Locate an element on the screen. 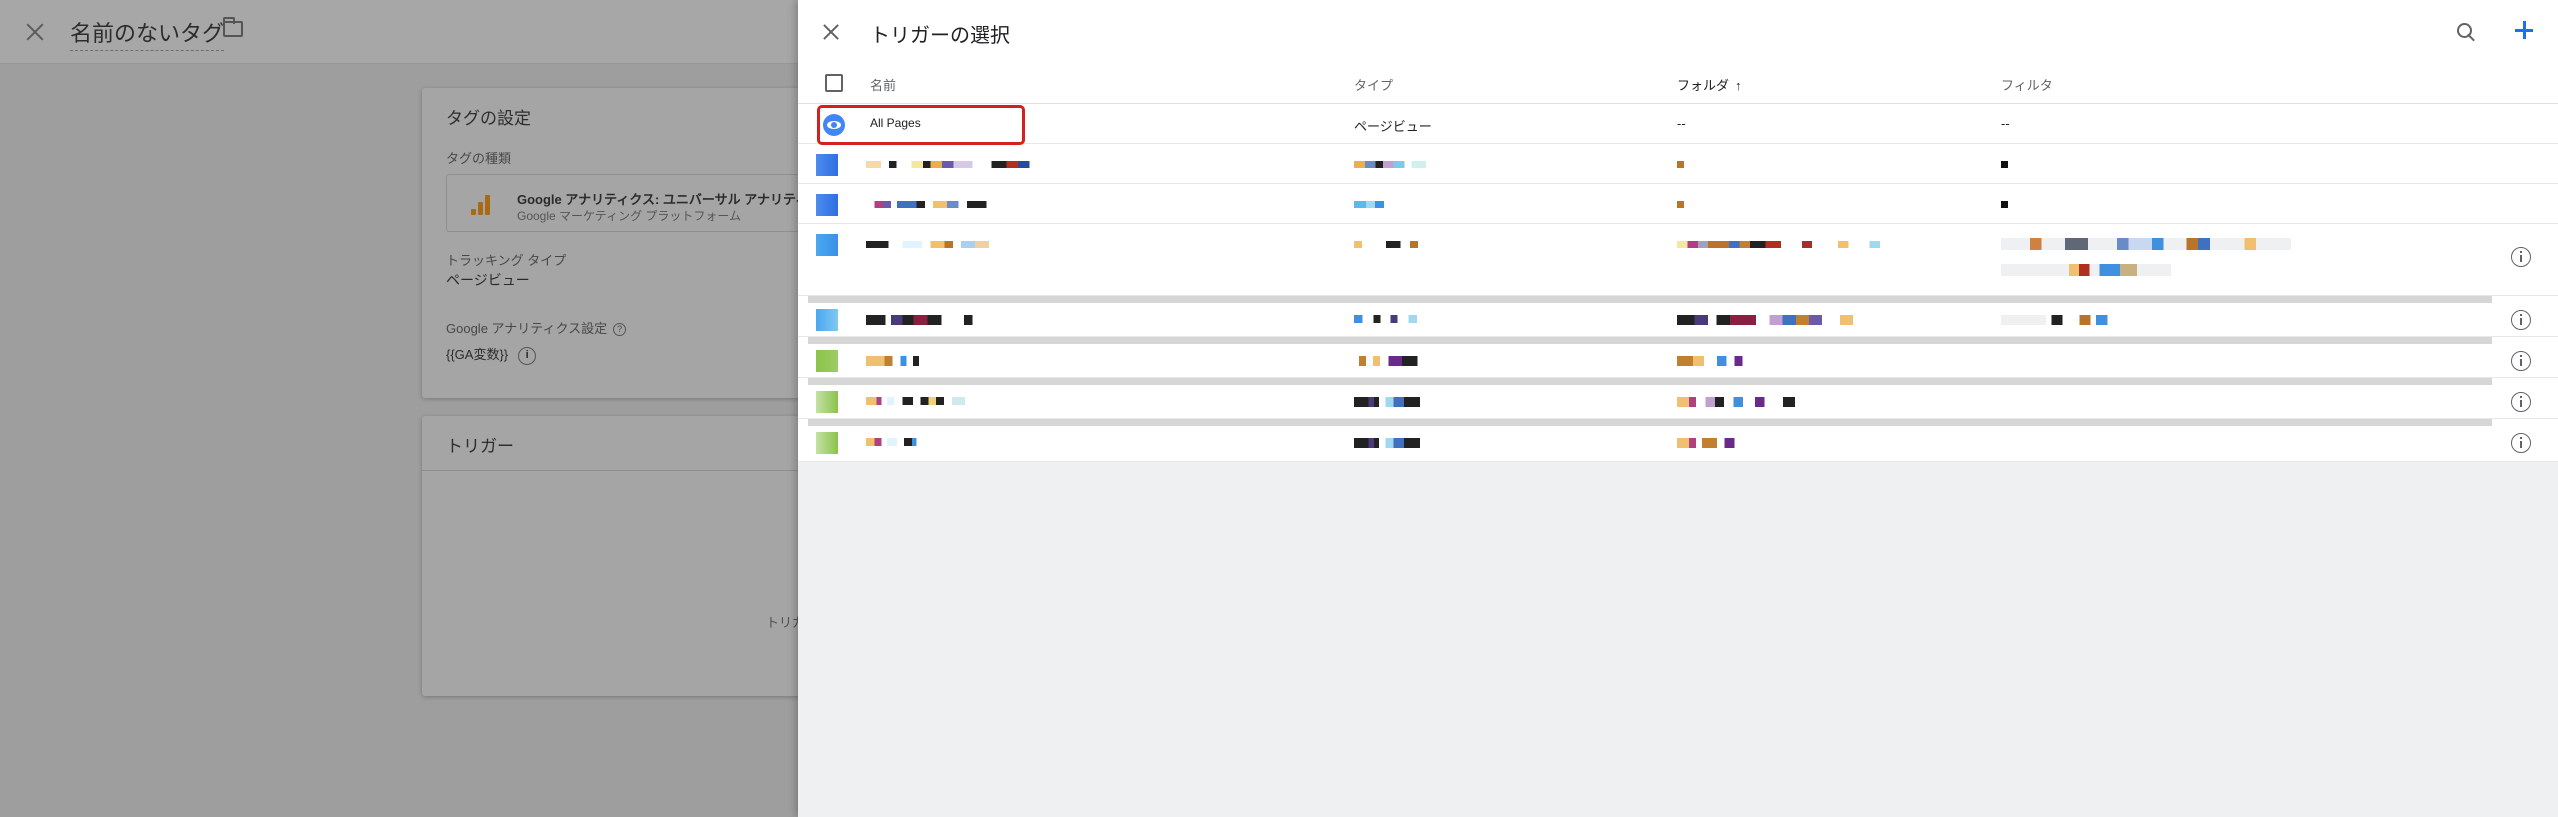 The height and width of the screenshot is (817, 2558). search-icon is located at coordinates (2466, 32).